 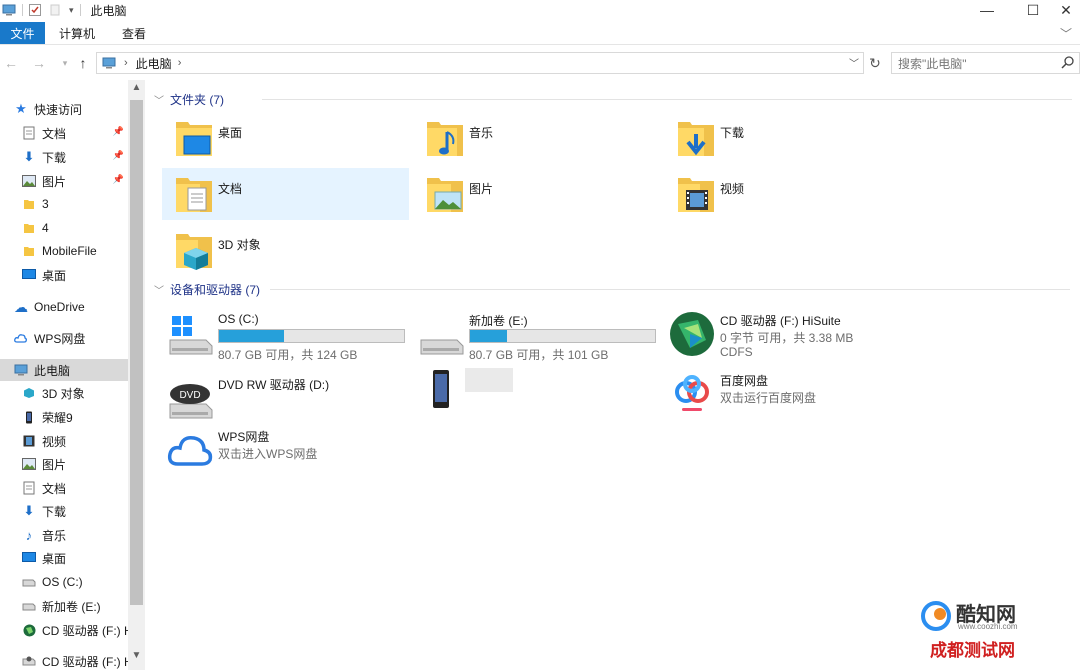 What do you see at coordinates (64, 228) in the screenshot?
I see `sidebar-item: 4` at bounding box center [64, 228].